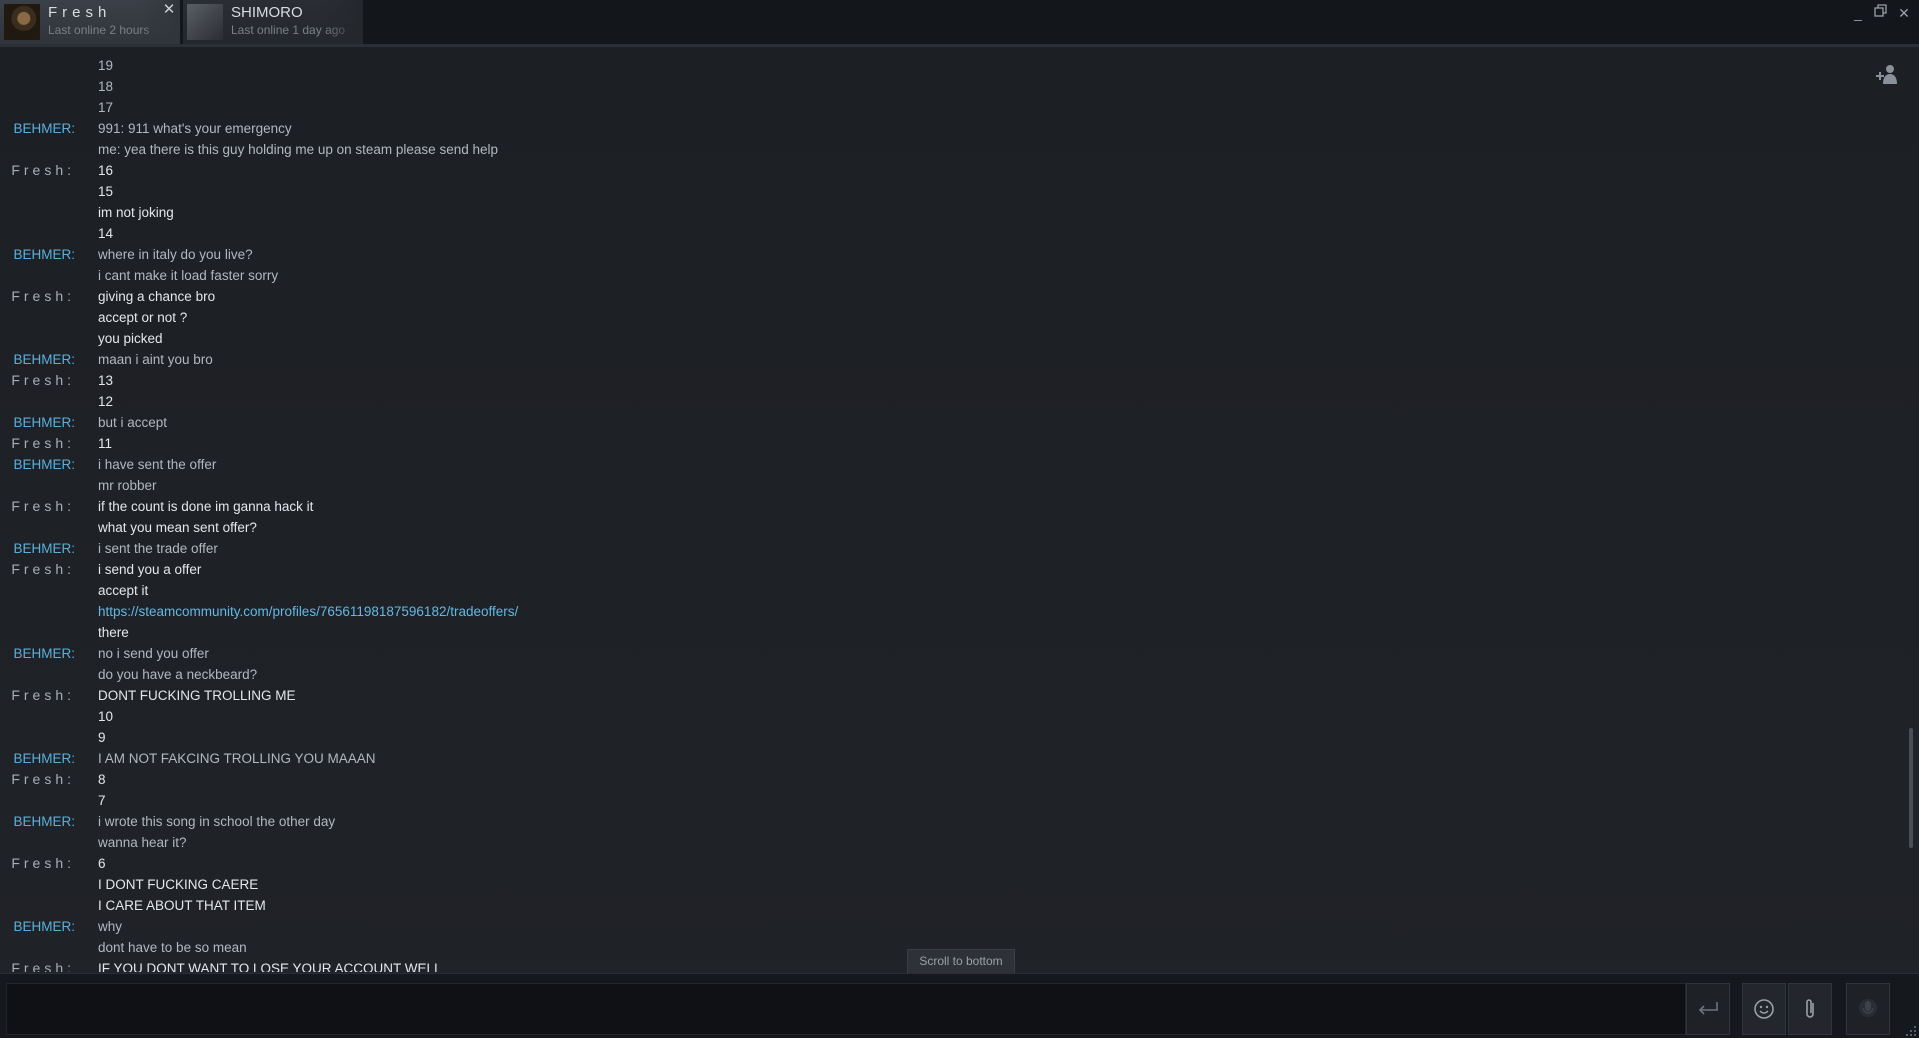 The width and height of the screenshot is (1919, 1038). I want to click on chat-message: Fresh: 13, so click(950, 380).